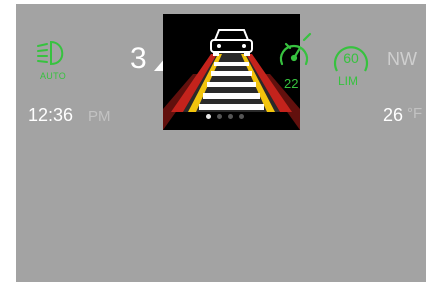  What do you see at coordinates (99, 116) in the screenshot?
I see `clock-ampm: PM` at bounding box center [99, 116].